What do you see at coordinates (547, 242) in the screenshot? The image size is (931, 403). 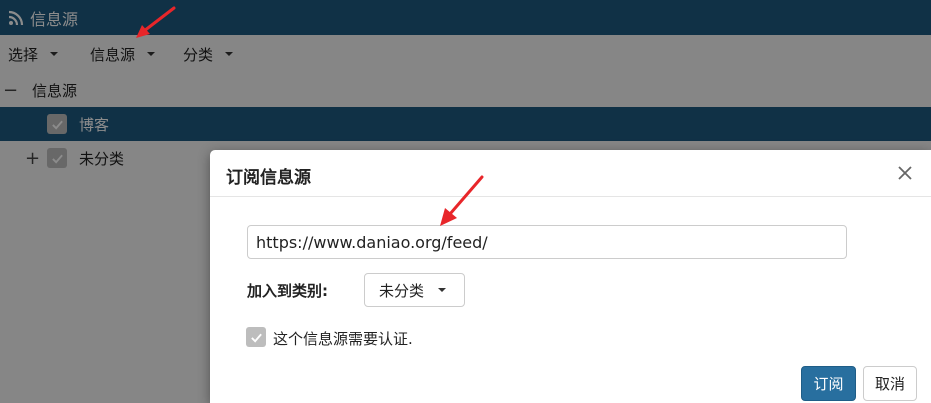 I see `feed-url-input` at bounding box center [547, 242].